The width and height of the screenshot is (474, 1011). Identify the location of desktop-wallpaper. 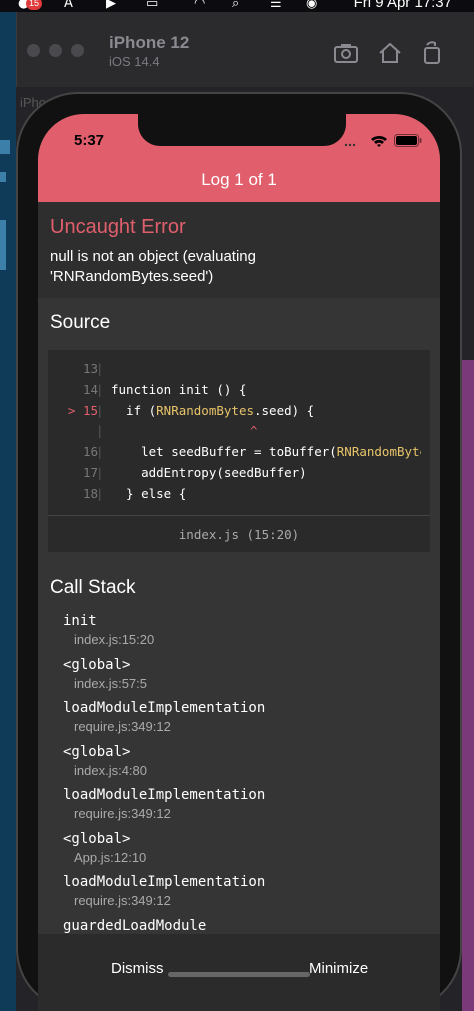
(468, 685).